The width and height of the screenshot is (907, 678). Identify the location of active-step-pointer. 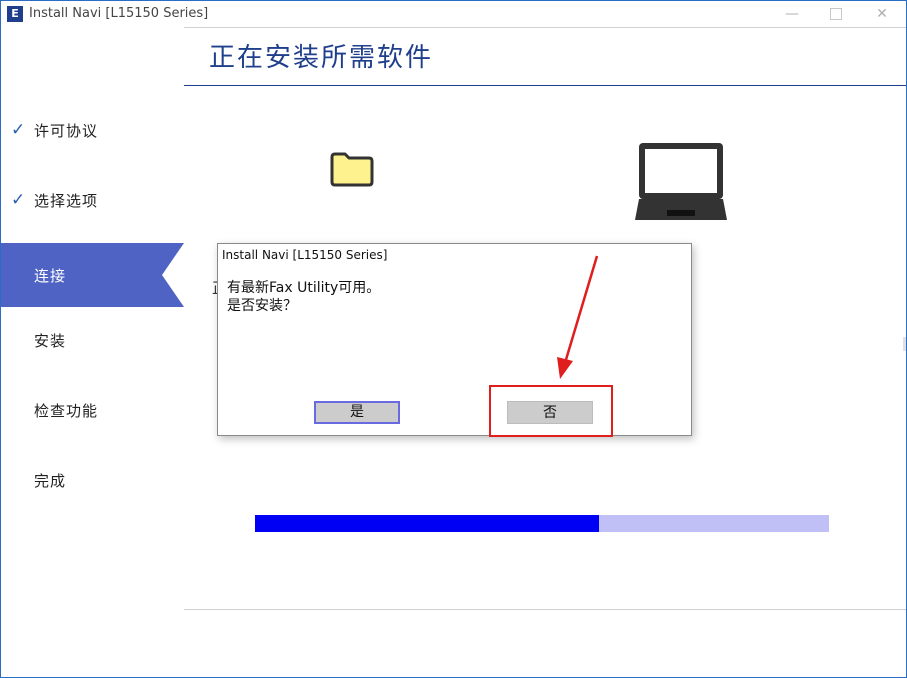
(173, 275).